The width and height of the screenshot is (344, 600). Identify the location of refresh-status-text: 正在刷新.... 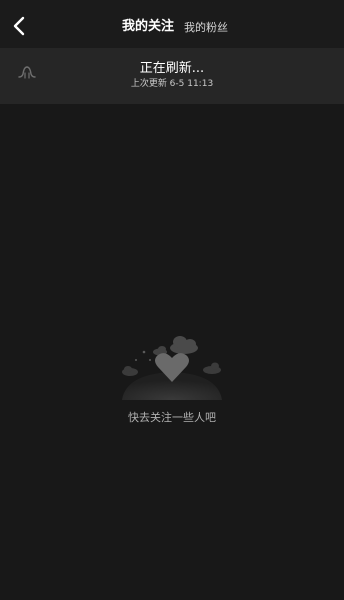
(172, 68).